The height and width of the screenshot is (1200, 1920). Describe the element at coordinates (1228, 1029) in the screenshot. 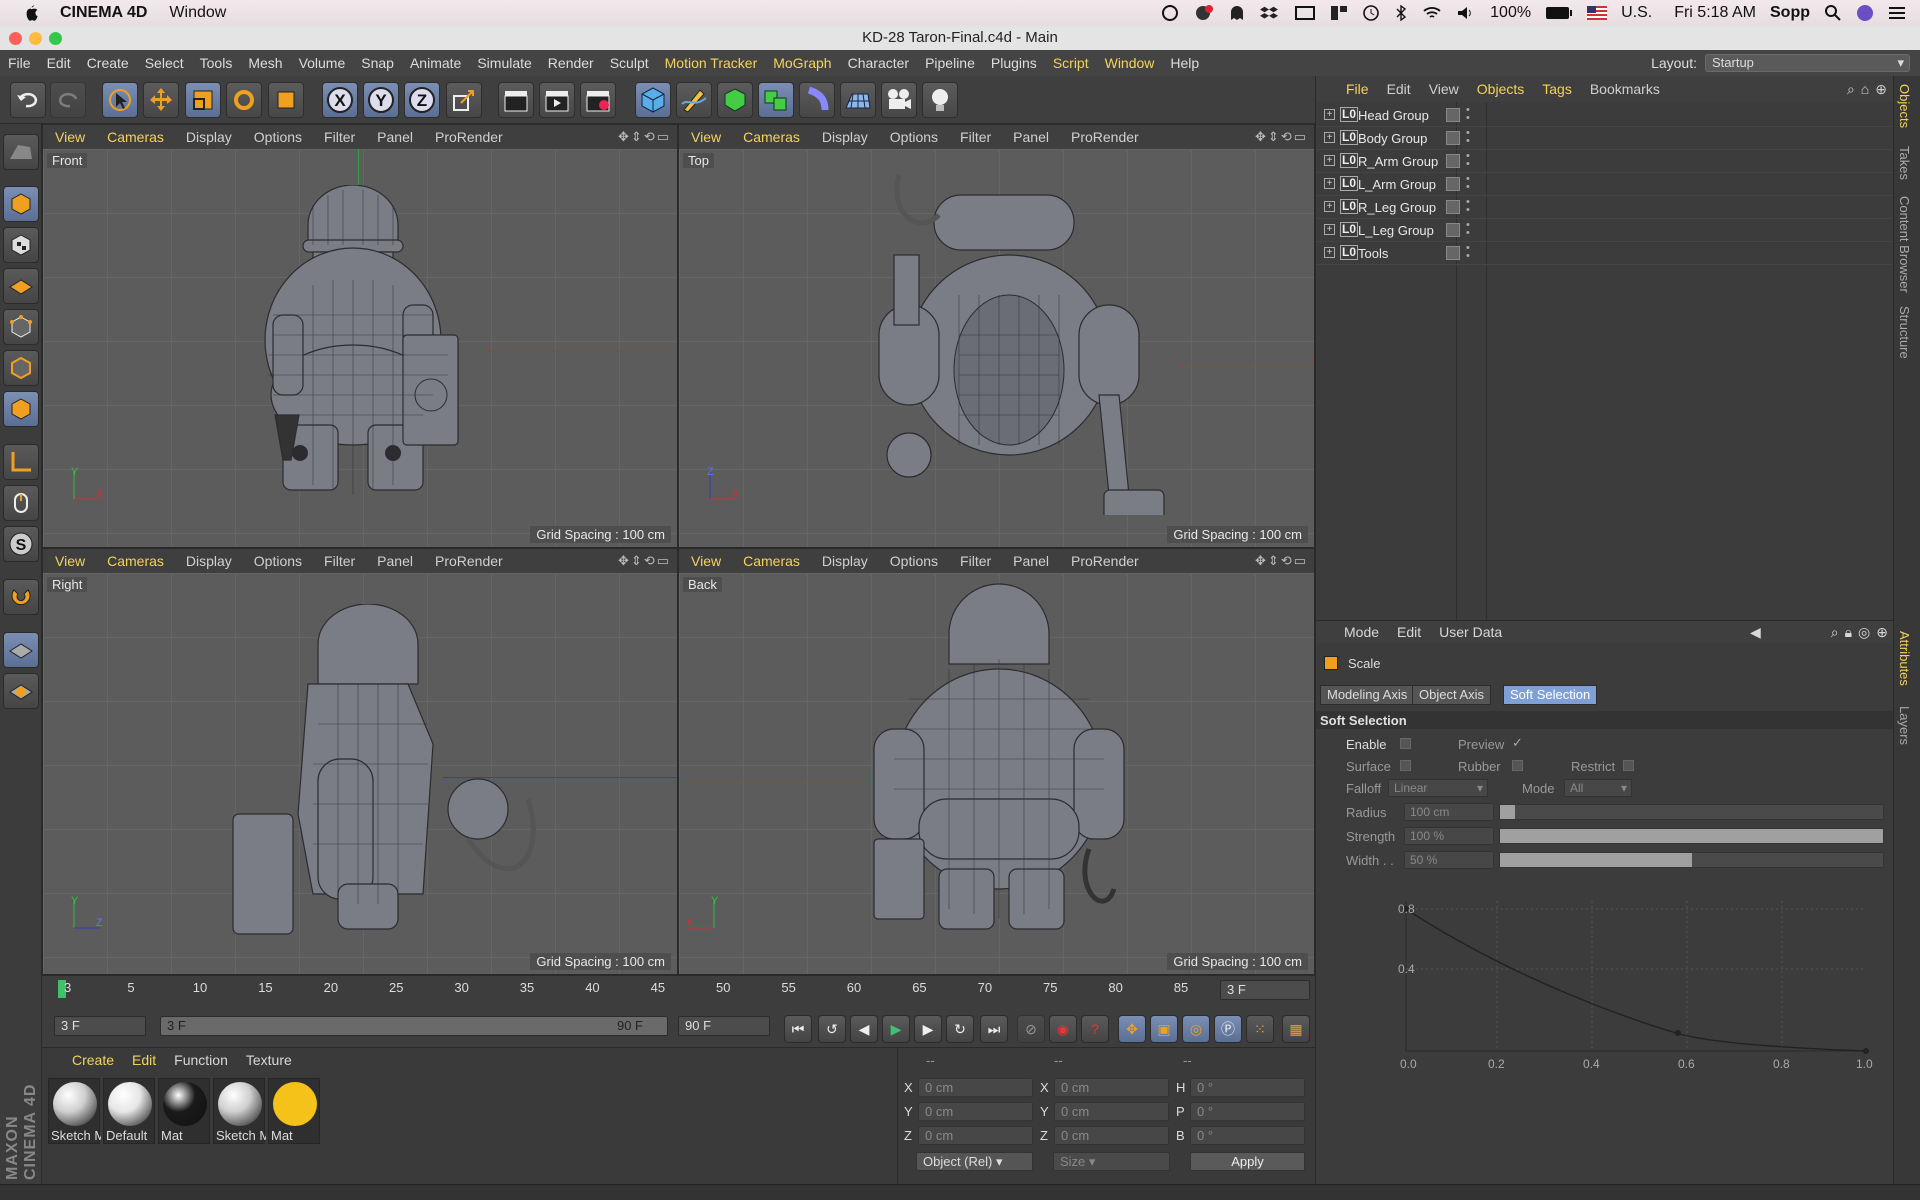

I see `record-parameter-button: Ⓟ` at that location.